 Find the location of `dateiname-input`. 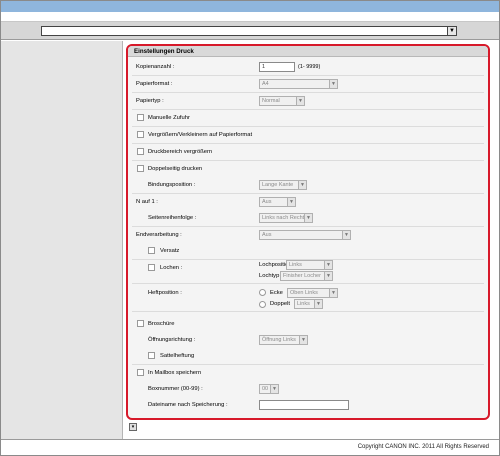

dateiname-input is located at coordinates (304, 405).